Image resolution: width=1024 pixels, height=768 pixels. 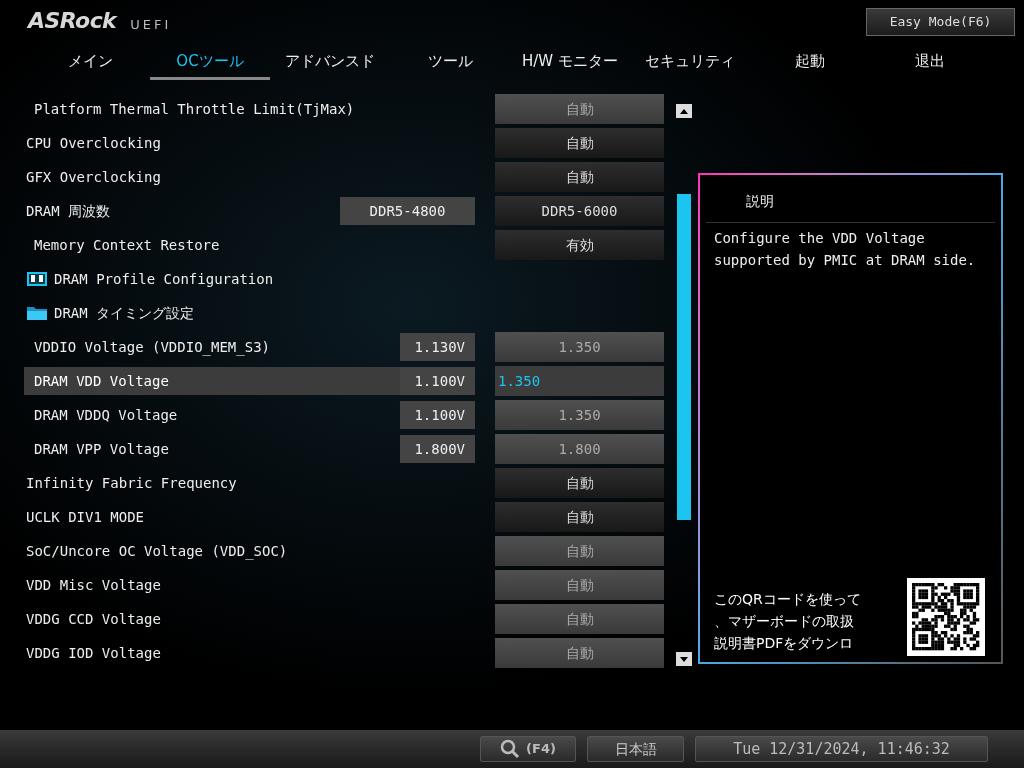 What do you see at coordinates (684, 111) in the screenshot?
I see `scroll-up-icon` at bounding box center [684, 111].